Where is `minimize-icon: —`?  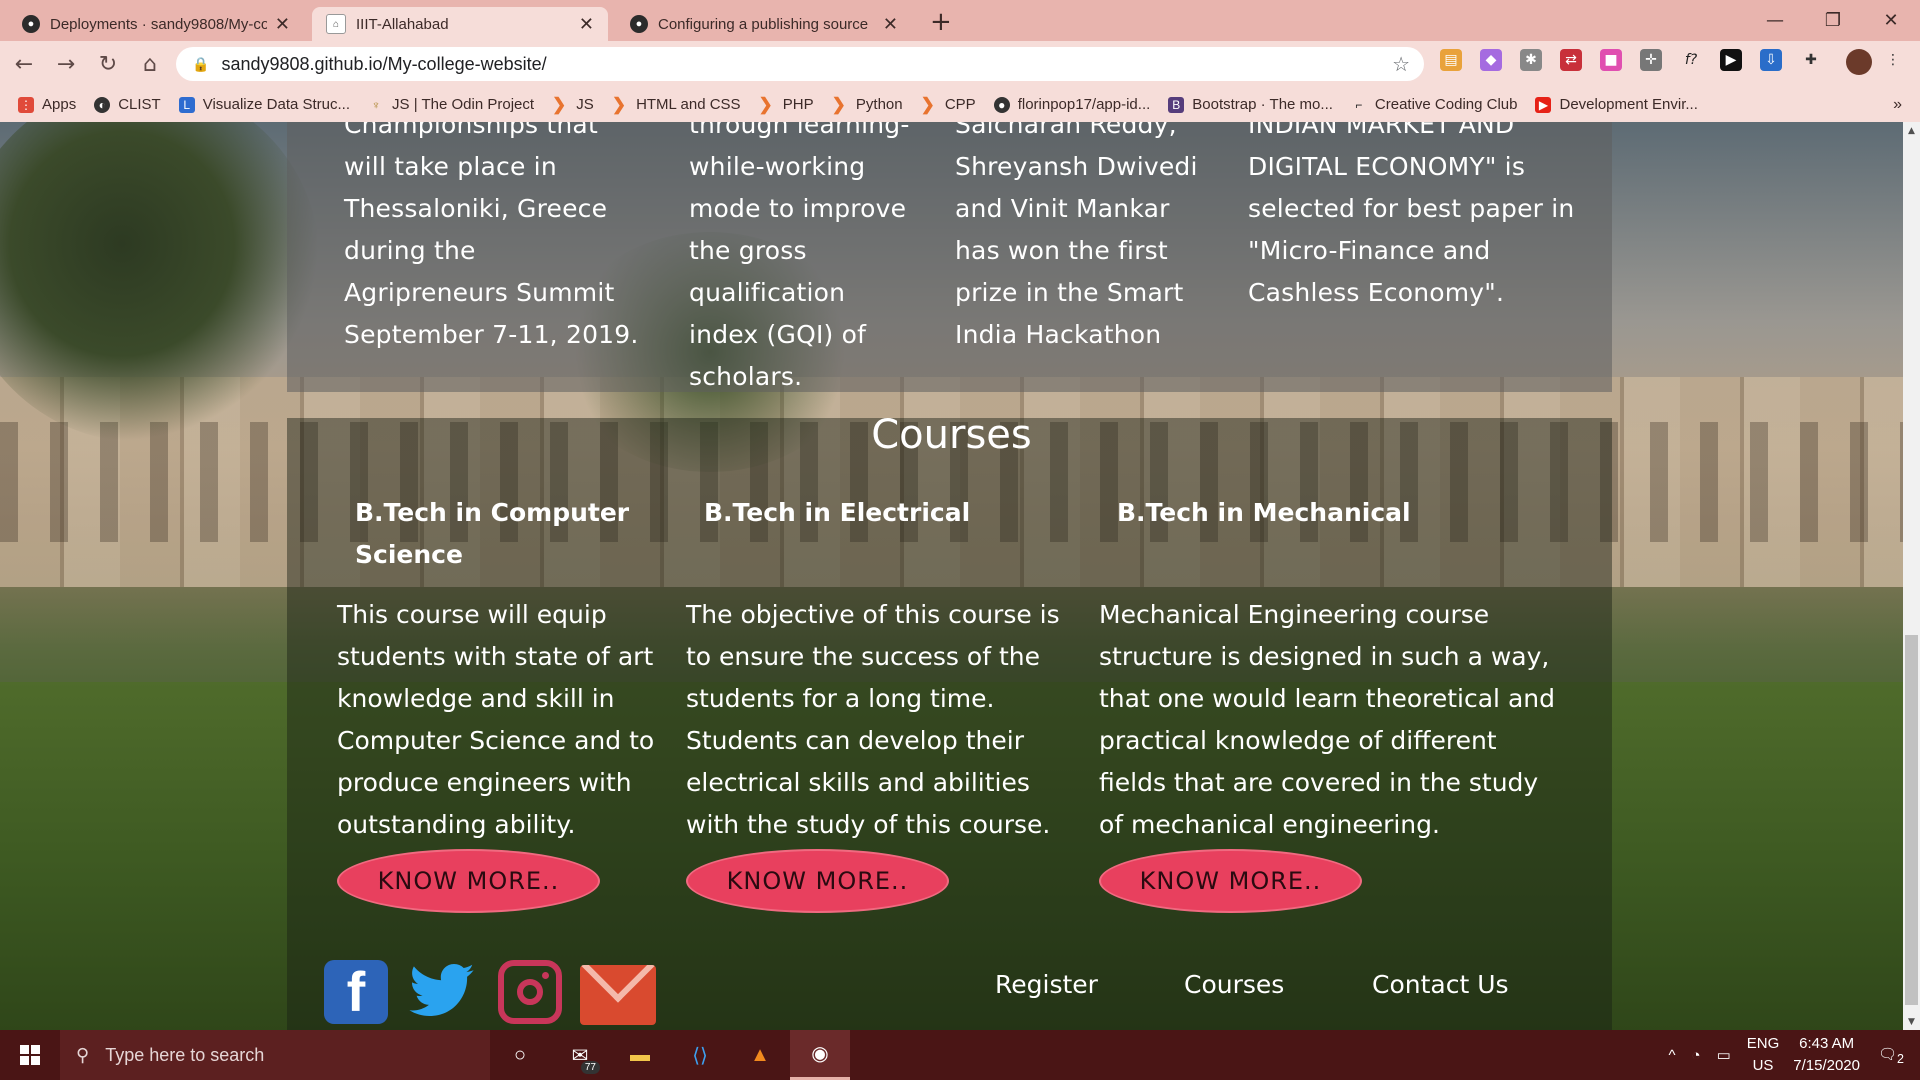
minimize-icon: — is located at coordinates (1775, 20).